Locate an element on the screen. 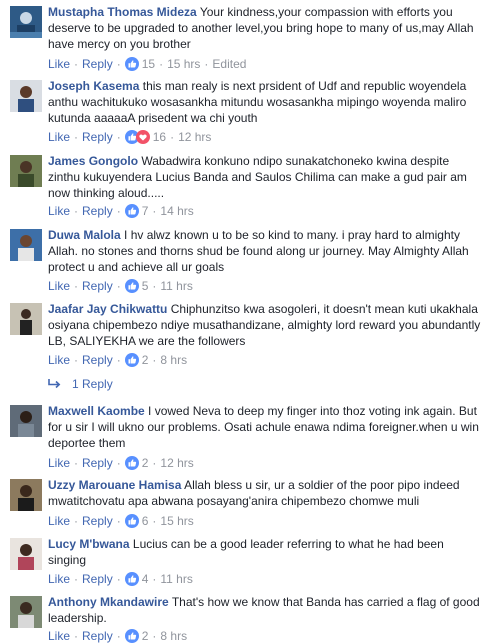  reply-arrow-icon is located at coordinates (54, 384).